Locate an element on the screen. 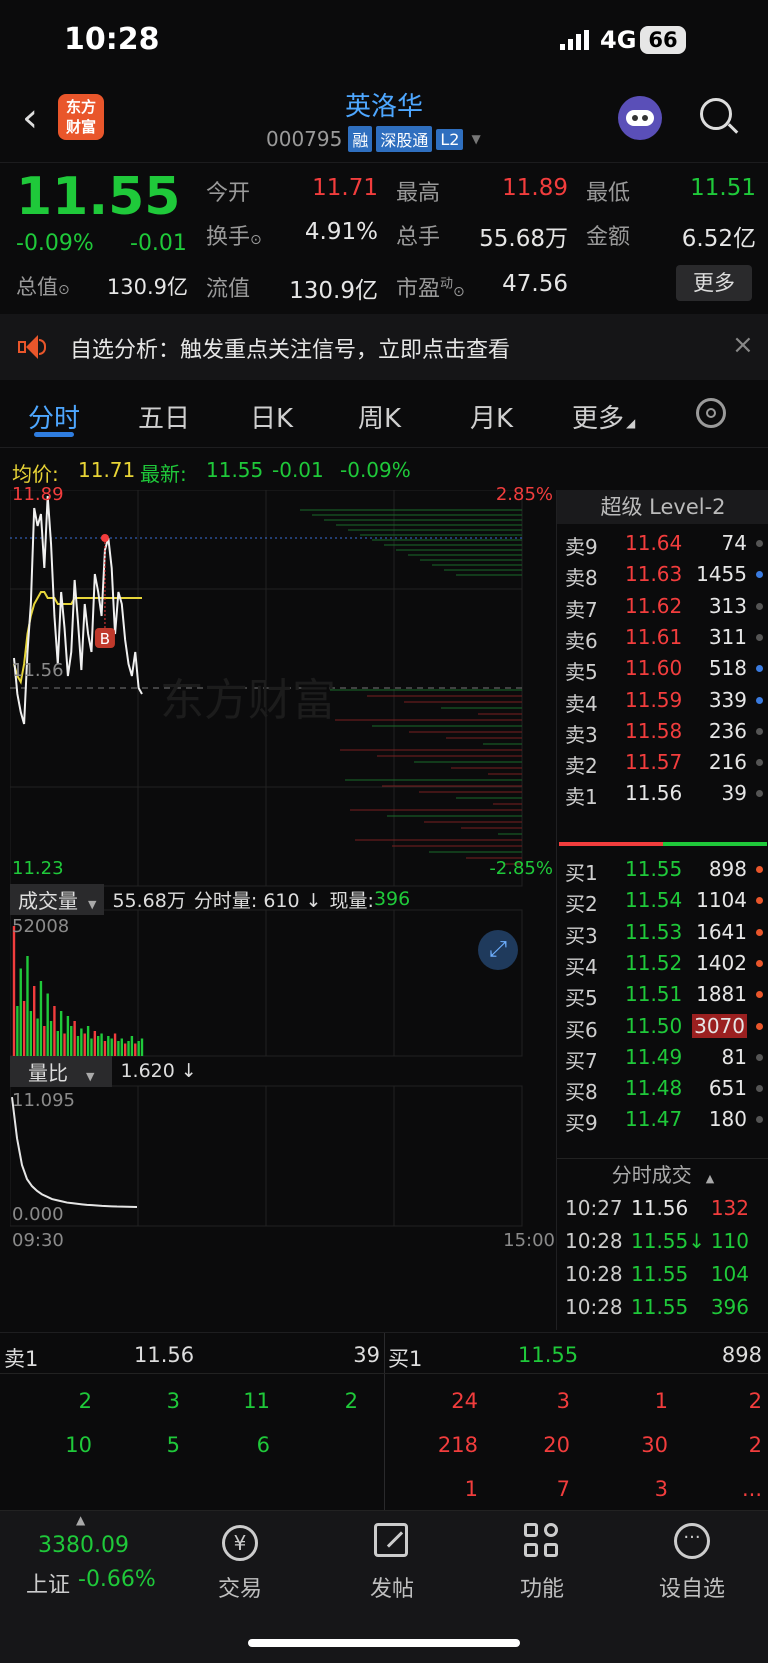 This screenshot has height=1663, width=768. notice-text: 自选分析：触发重点关注信号，立即点击查看 is located at coordinates (290, 350).